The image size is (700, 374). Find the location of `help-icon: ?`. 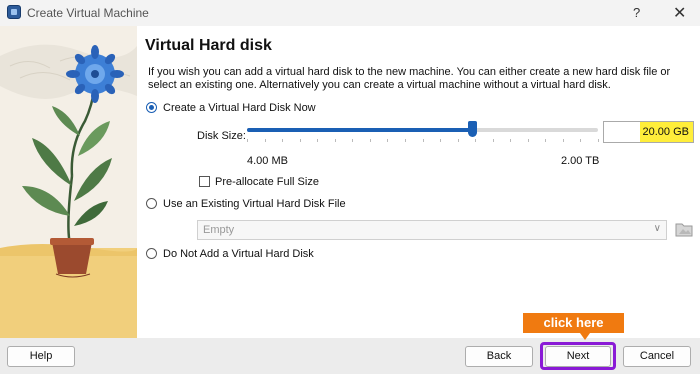

help-icon: ? is located at coordinates (636, 12).